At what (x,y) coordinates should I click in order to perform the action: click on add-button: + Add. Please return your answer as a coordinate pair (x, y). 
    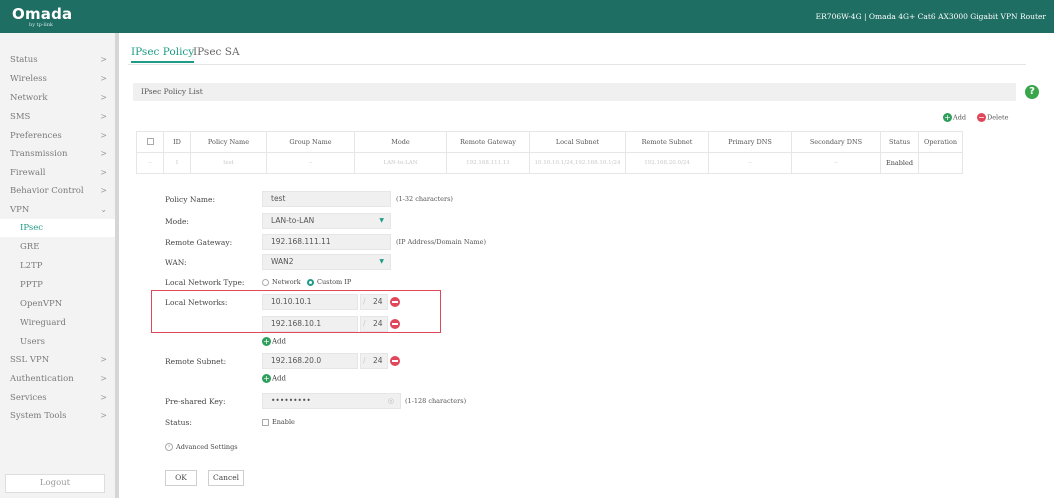
    Looking at the image, I should click on (954, 117).